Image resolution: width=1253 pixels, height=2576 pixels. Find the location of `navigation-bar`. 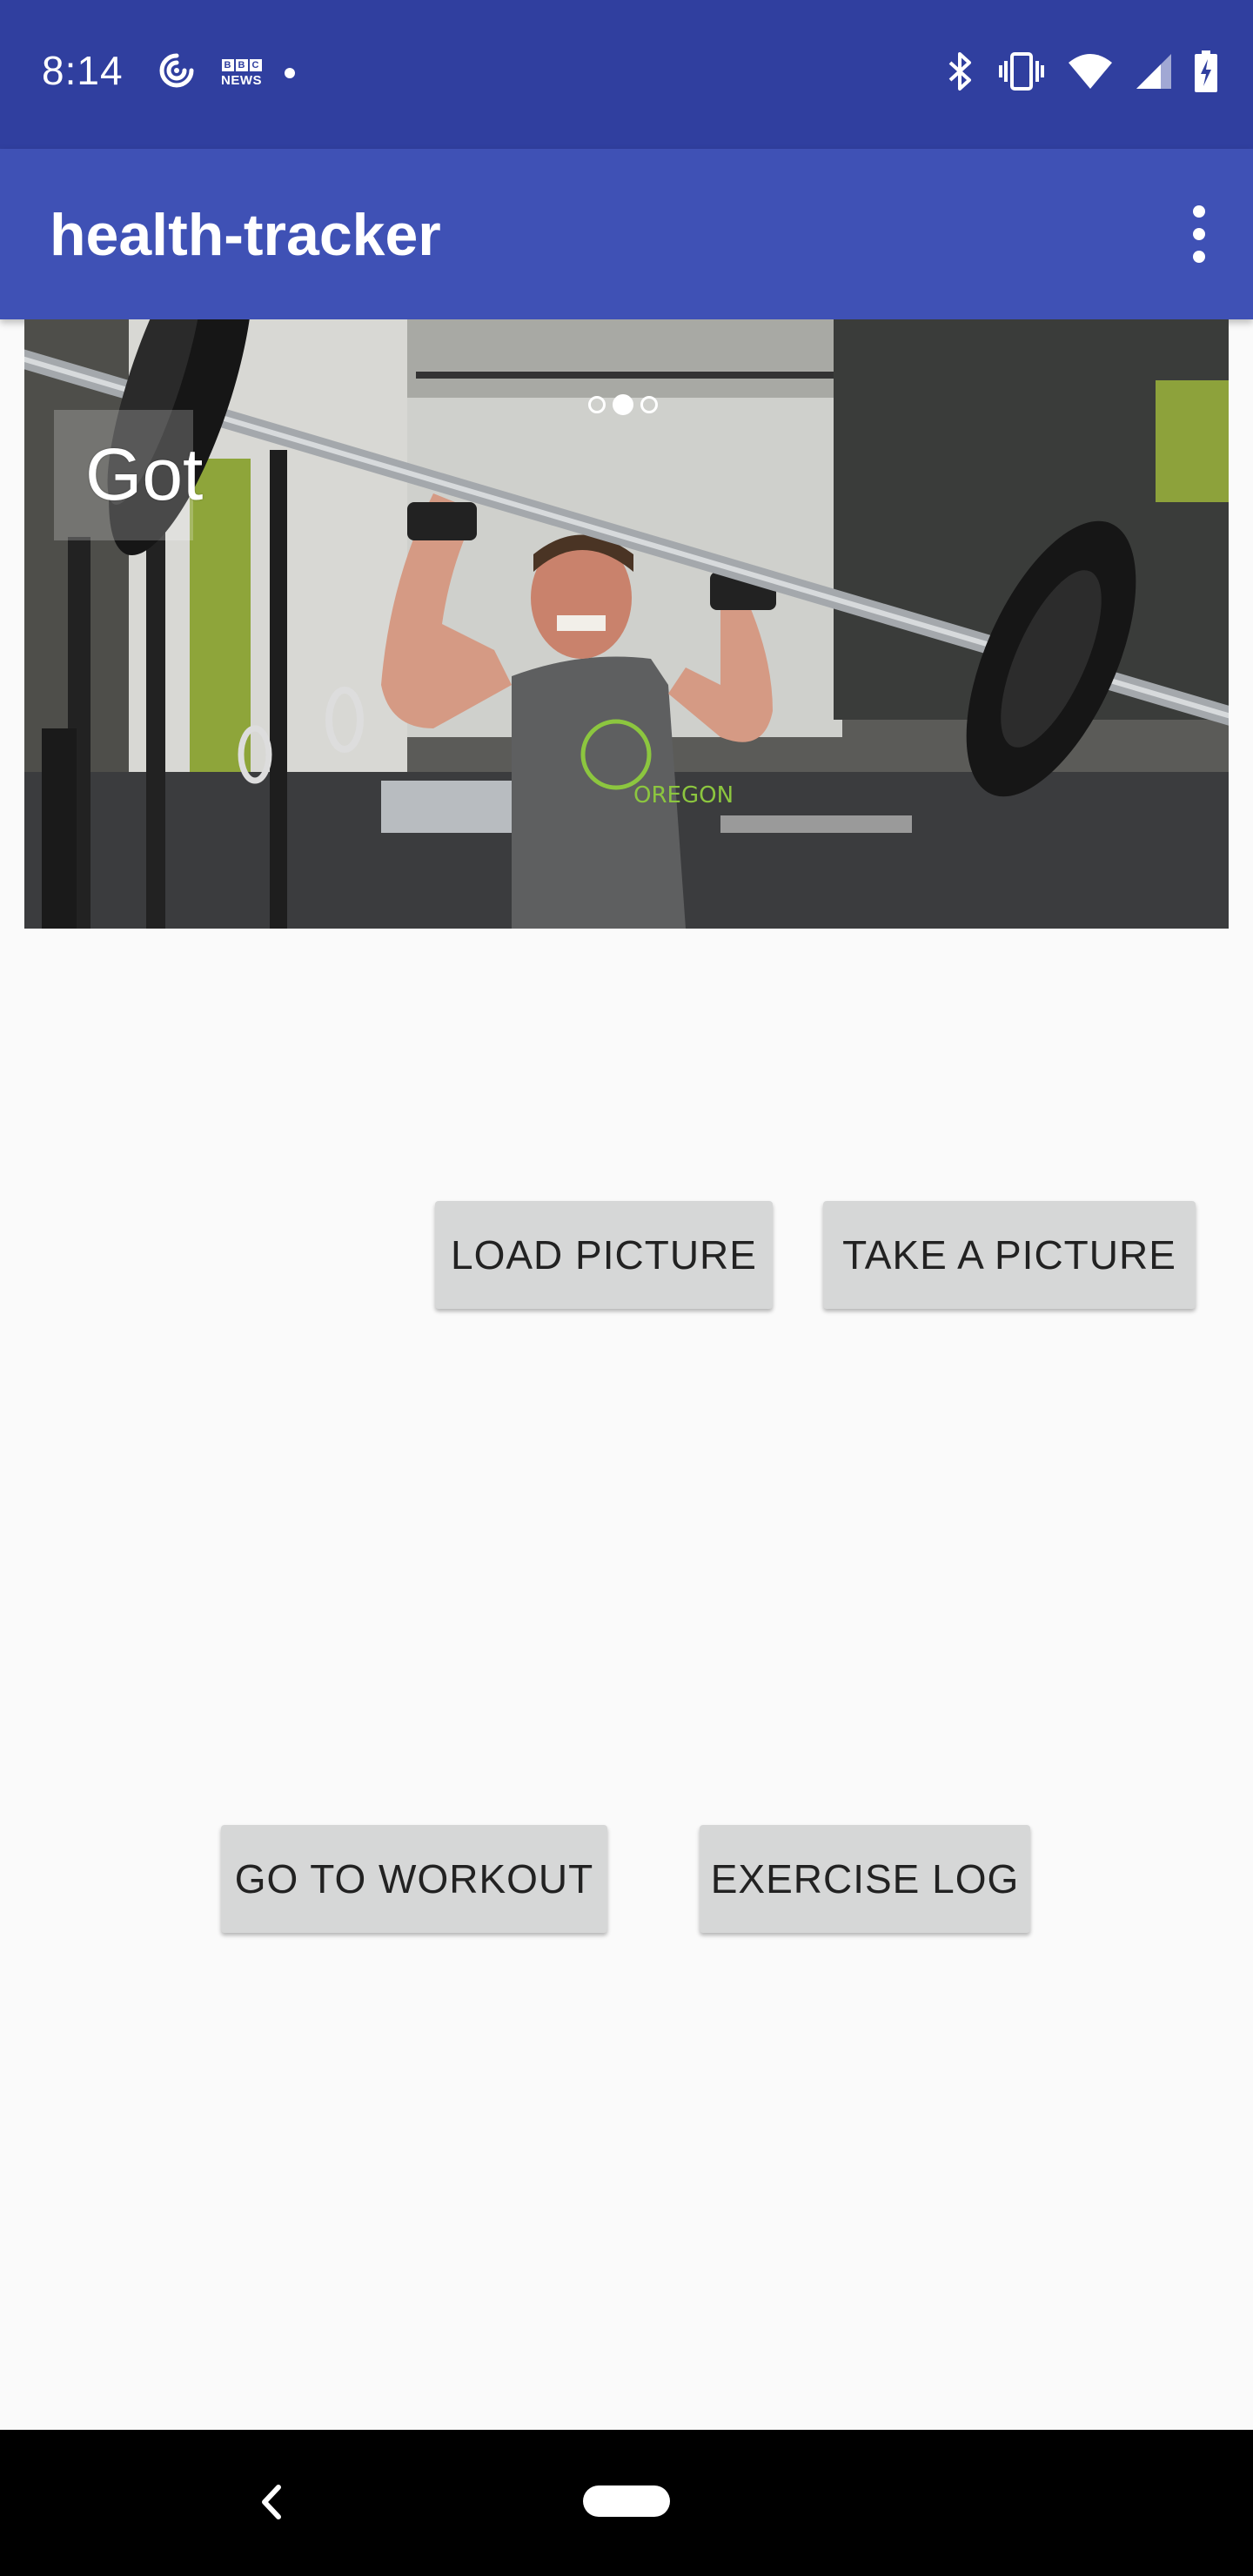

navigation-bar is located at coordinates (626, 2503).